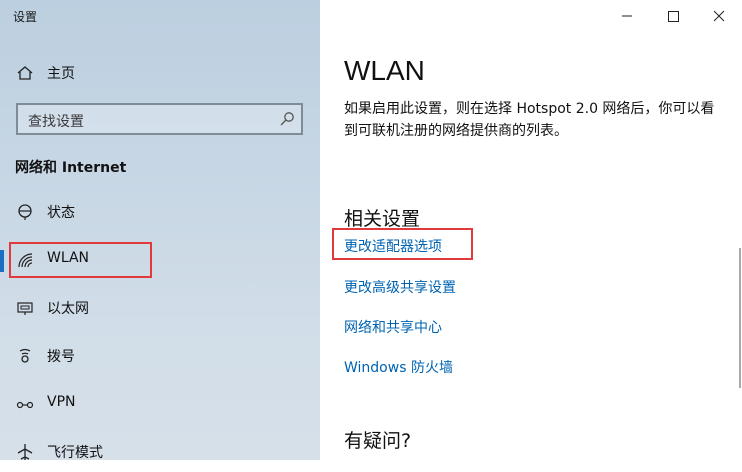 The width and height of the screenshot is (742, 472). What do you see at coordinates (393, 327) in the screenshot?
I see `network-sharing-center-link: 网络和共享中心` at bounding box center [393, 327].